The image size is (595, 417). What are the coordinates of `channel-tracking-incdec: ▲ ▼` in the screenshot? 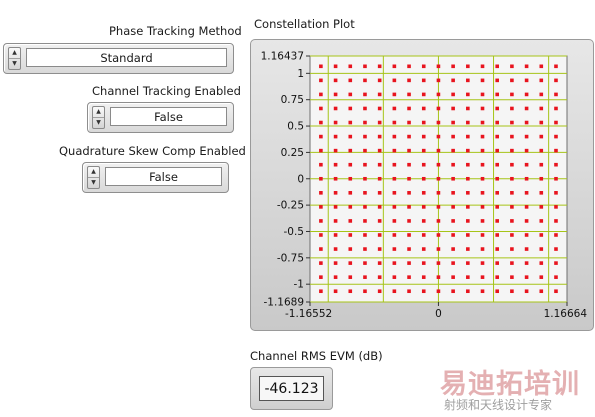 It's located at (98, 117).